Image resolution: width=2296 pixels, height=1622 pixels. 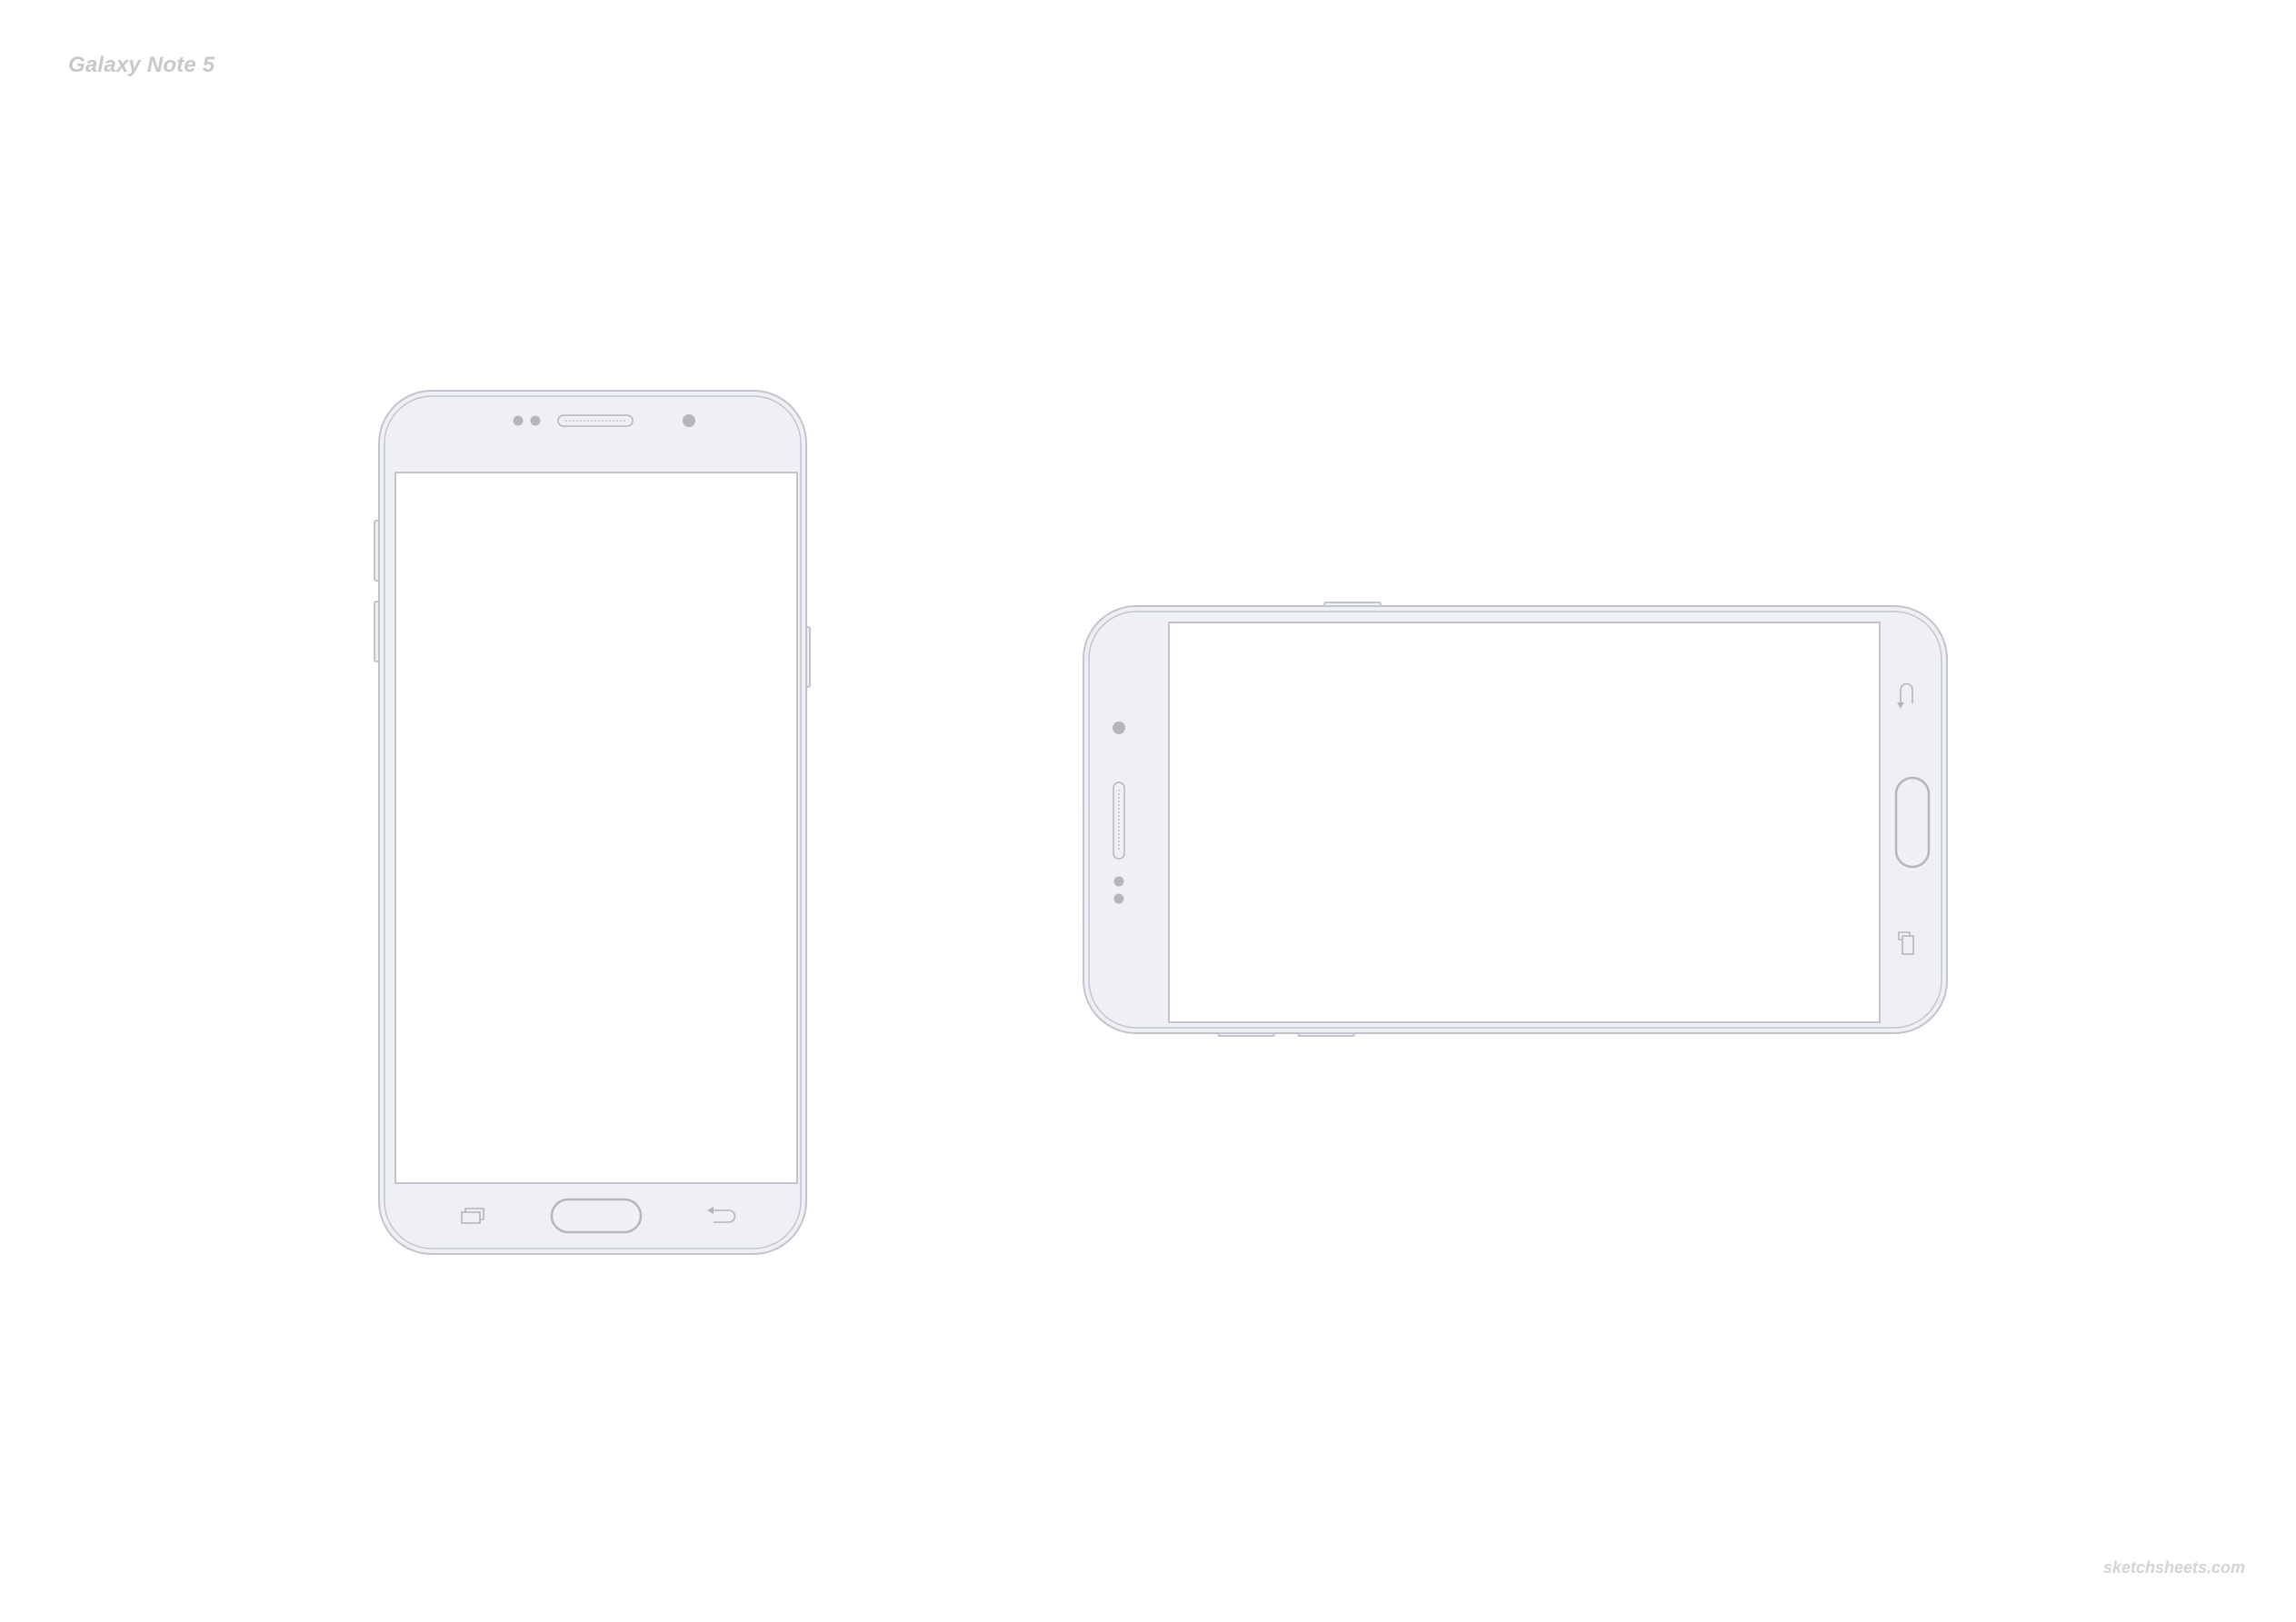 What do you see at coordinates (141, 65) in the screenshot?
I see `page-title: Galaxy Note 5` at bounding box center [141, 65].